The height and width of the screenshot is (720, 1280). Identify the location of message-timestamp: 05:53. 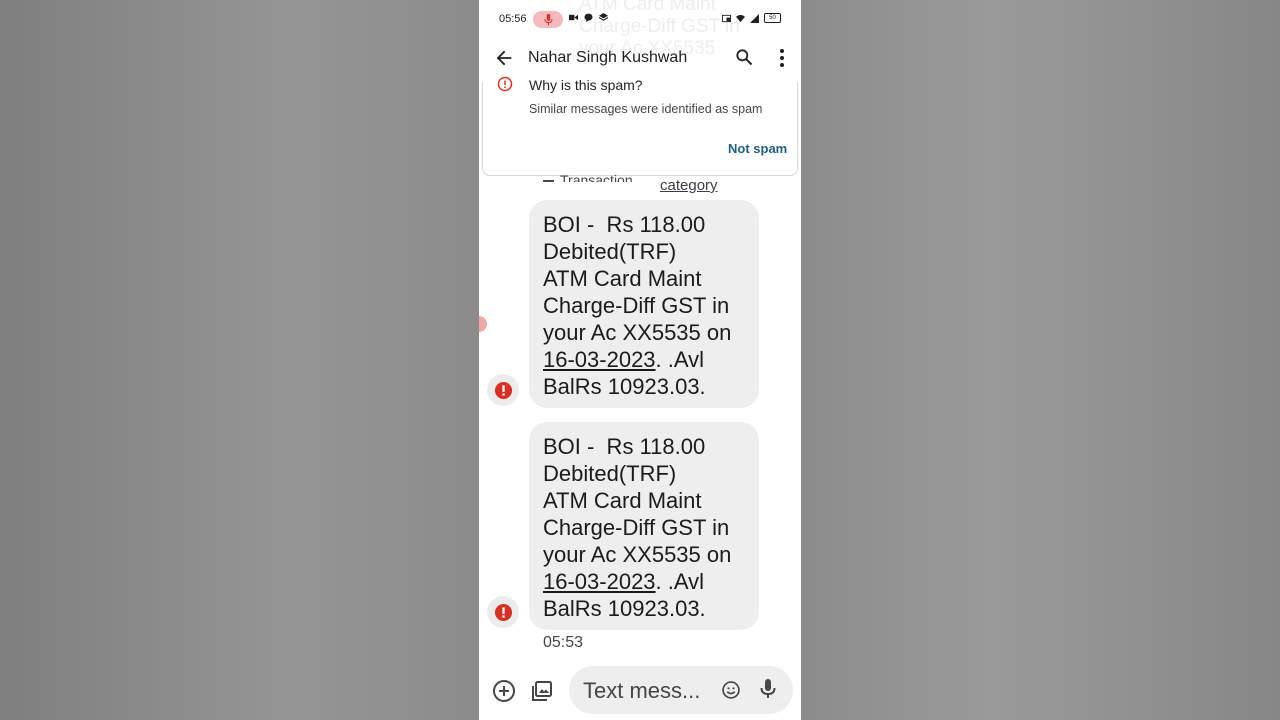
(563, 642).